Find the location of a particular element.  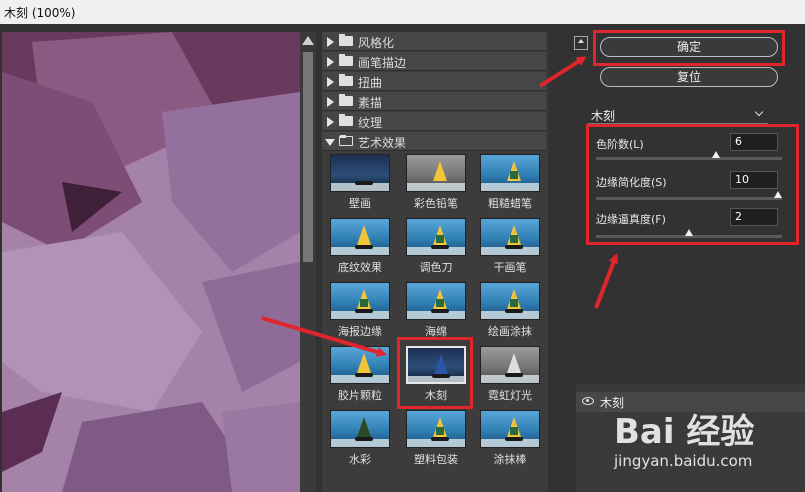

watermark-brand: Bai 经验 is located at coordinates (684, 432).